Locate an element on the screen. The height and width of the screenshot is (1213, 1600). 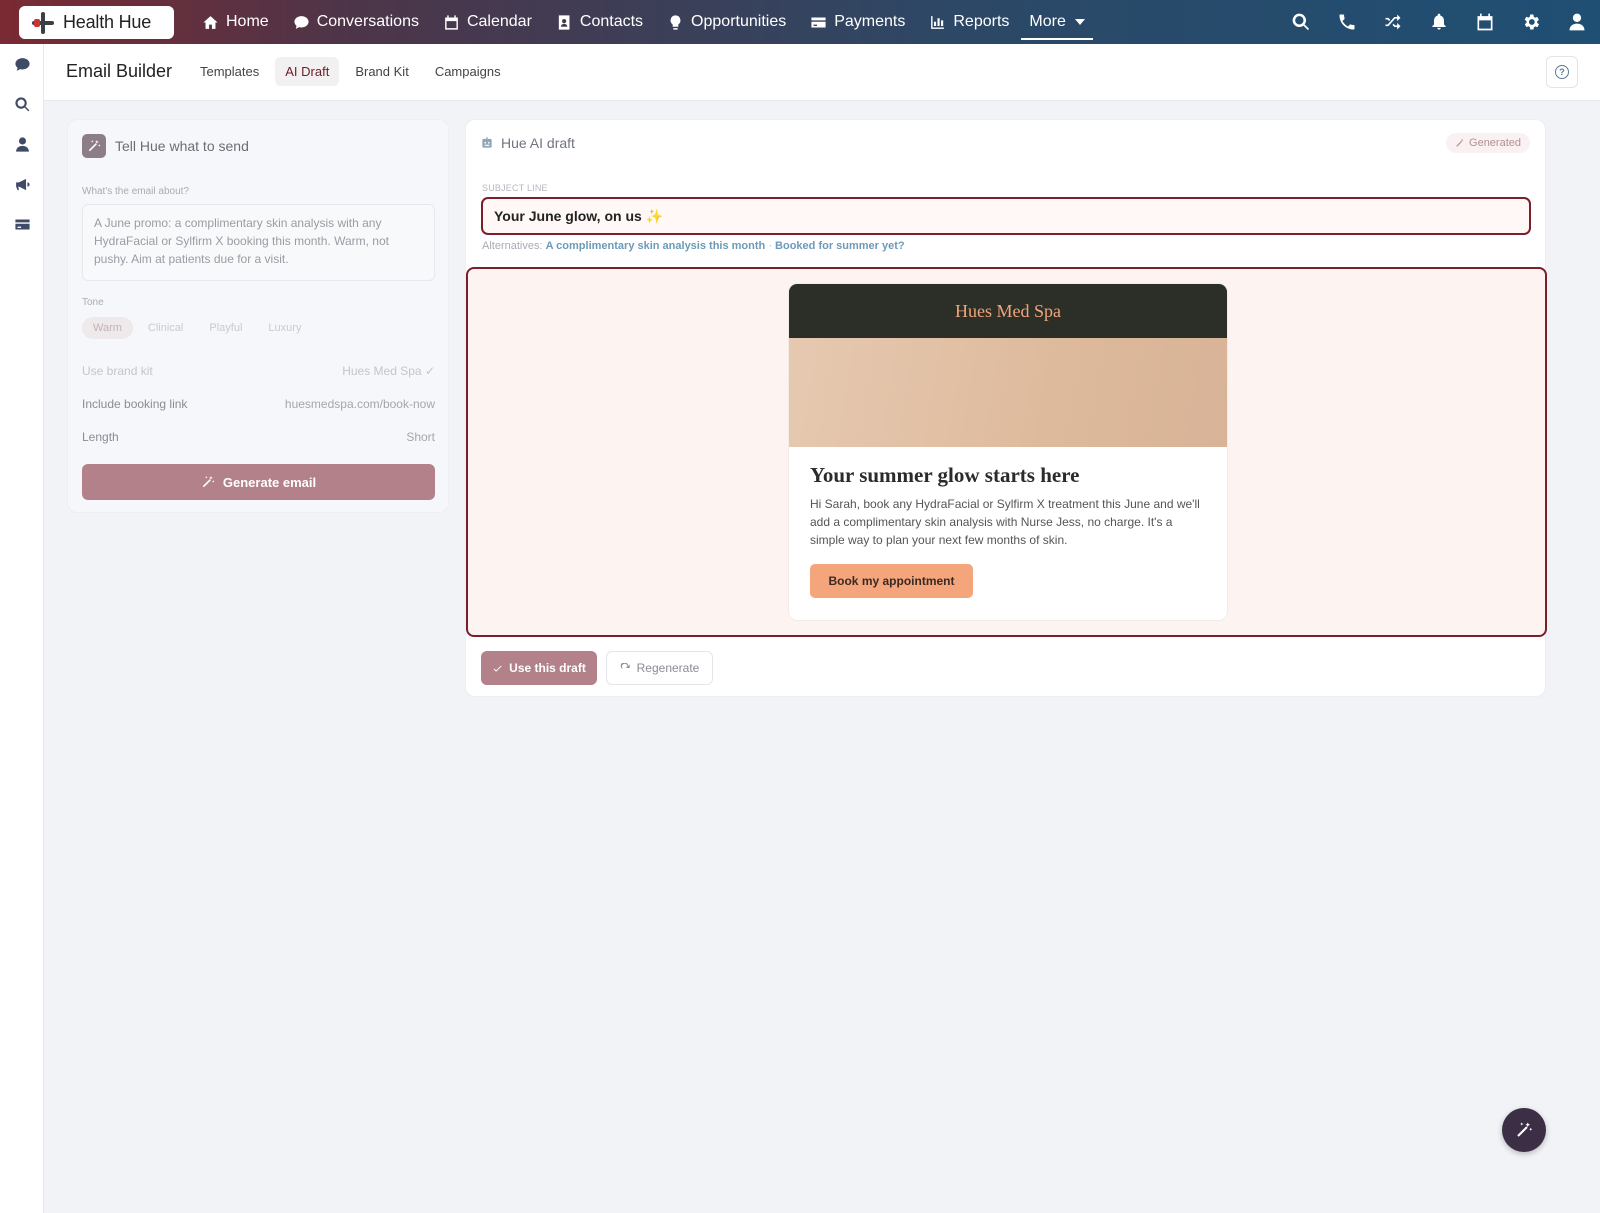
notifications-button is located at coordinates (1439, 22).